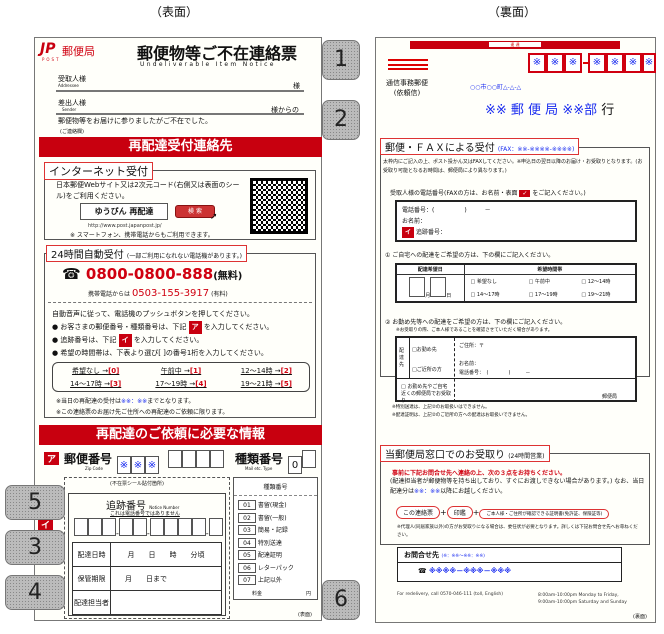 The width and height of the screenshot is (664, 634). I want to click on express-bar: 速 達, so click(515, 45).